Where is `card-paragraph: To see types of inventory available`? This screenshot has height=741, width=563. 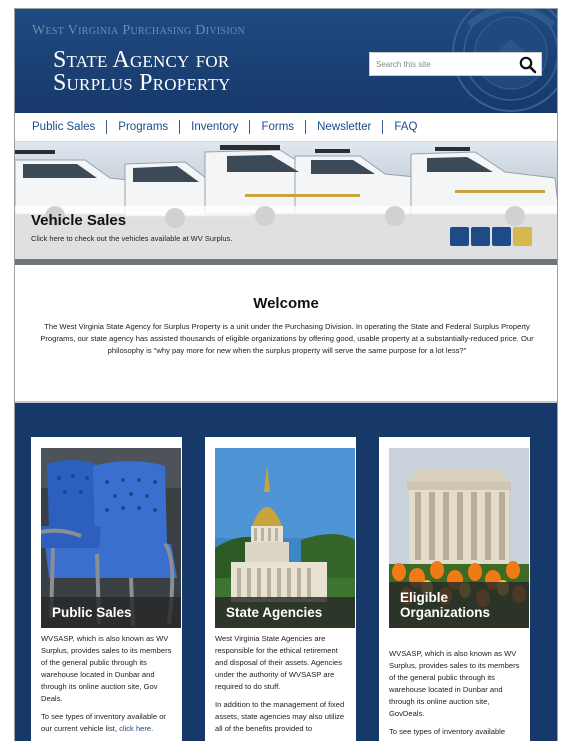 card-paragraph: To see types of inventory available is located at coordinates (447, 731).